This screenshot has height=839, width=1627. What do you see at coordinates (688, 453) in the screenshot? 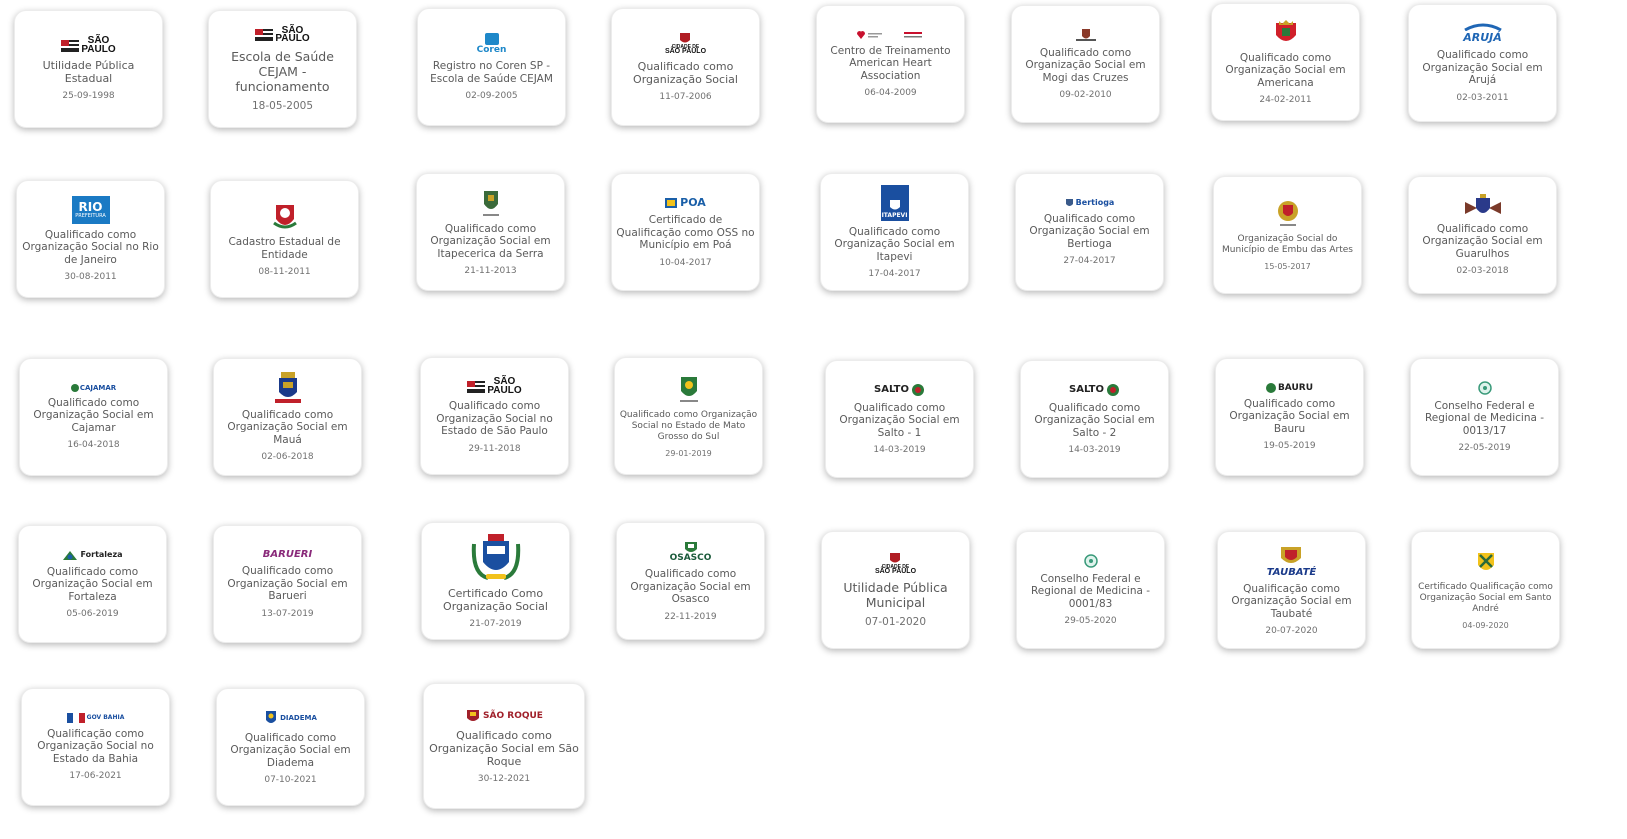
I see `certificate-date: 29-01-2019` at bounding box center [688, 453].